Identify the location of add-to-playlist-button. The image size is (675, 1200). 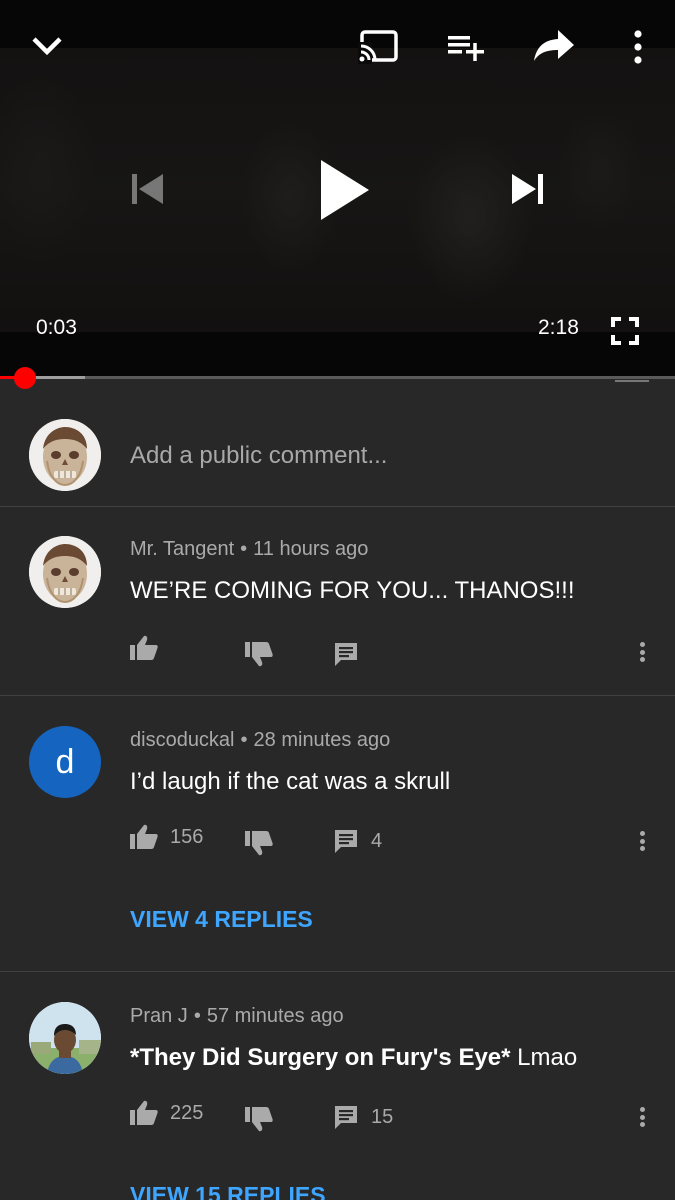
(466, 46).